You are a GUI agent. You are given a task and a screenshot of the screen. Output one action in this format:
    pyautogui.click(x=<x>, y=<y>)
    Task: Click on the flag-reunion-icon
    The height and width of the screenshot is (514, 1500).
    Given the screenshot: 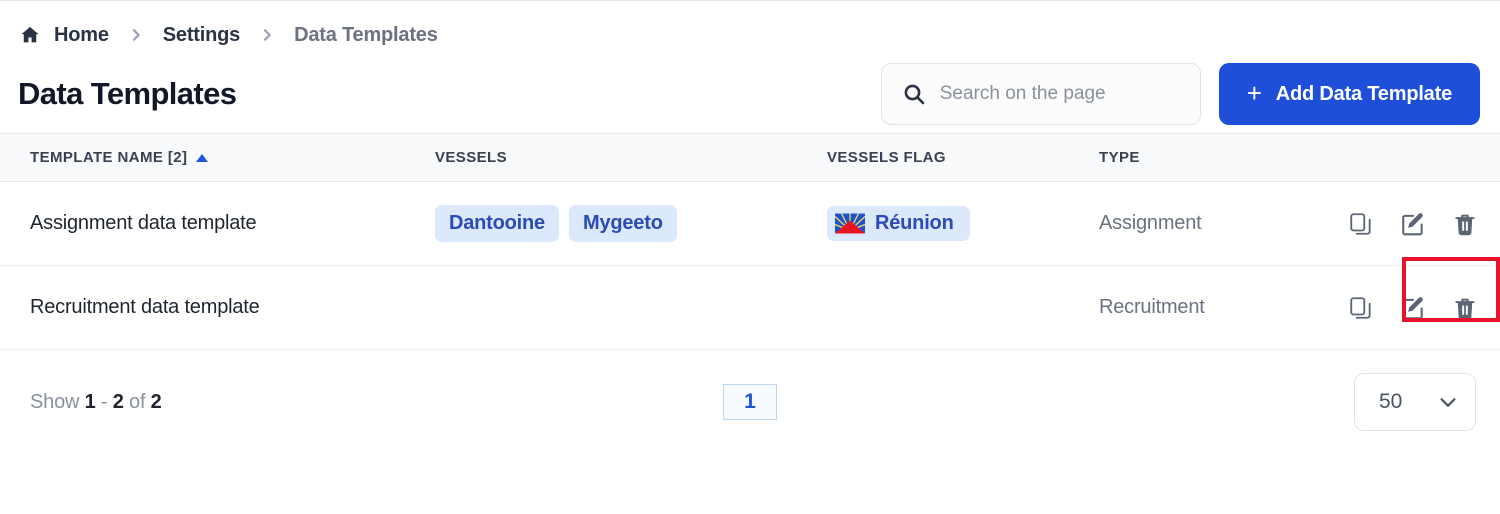 What is the action you would take?
    pyautogui.click(x=850, y=223)
    